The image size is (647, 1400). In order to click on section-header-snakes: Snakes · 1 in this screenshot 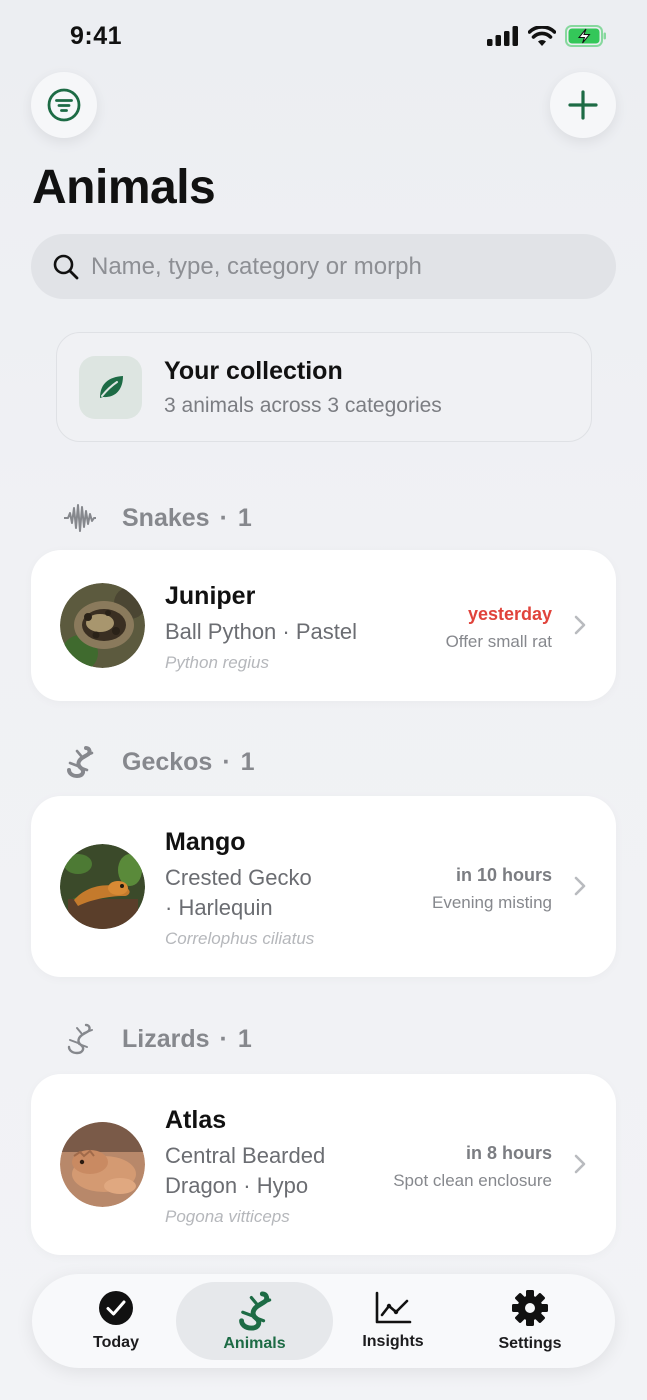, I will do `click(157, 518)`.